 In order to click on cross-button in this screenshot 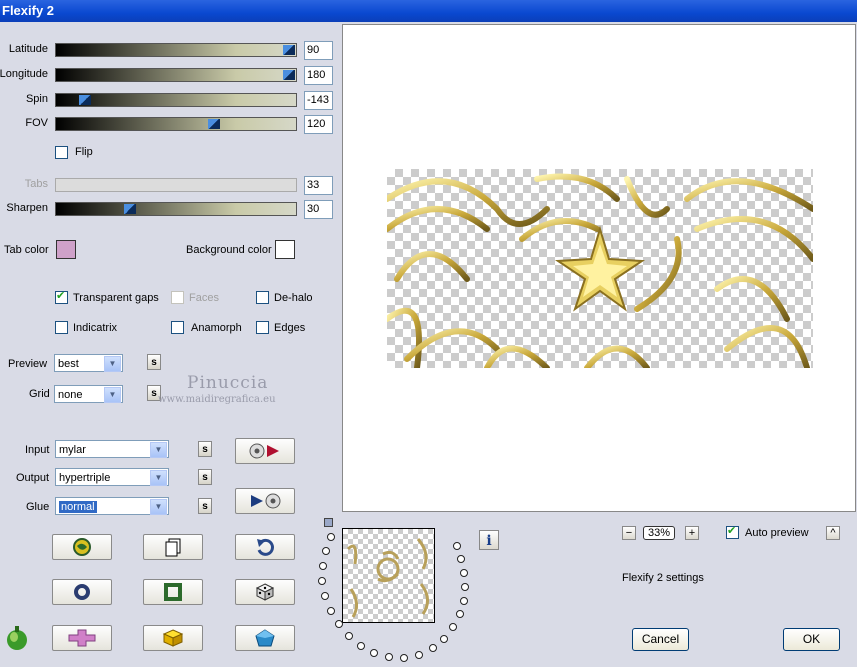, I will do `click(82, 638)`.